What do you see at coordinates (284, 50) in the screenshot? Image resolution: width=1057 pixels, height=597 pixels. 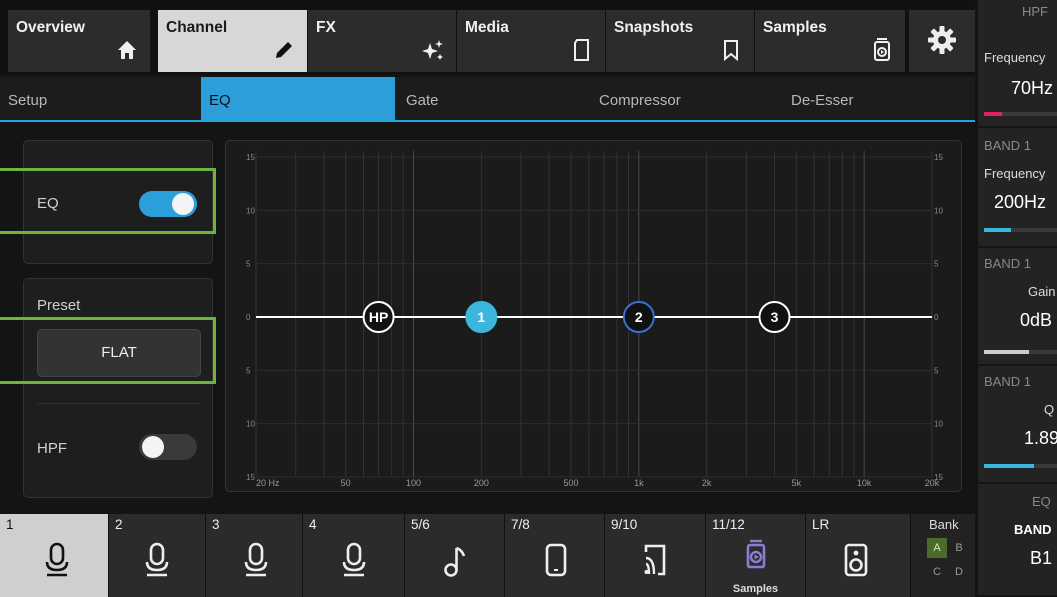 I see `pencil-icon` at bounding box center [284, 50].